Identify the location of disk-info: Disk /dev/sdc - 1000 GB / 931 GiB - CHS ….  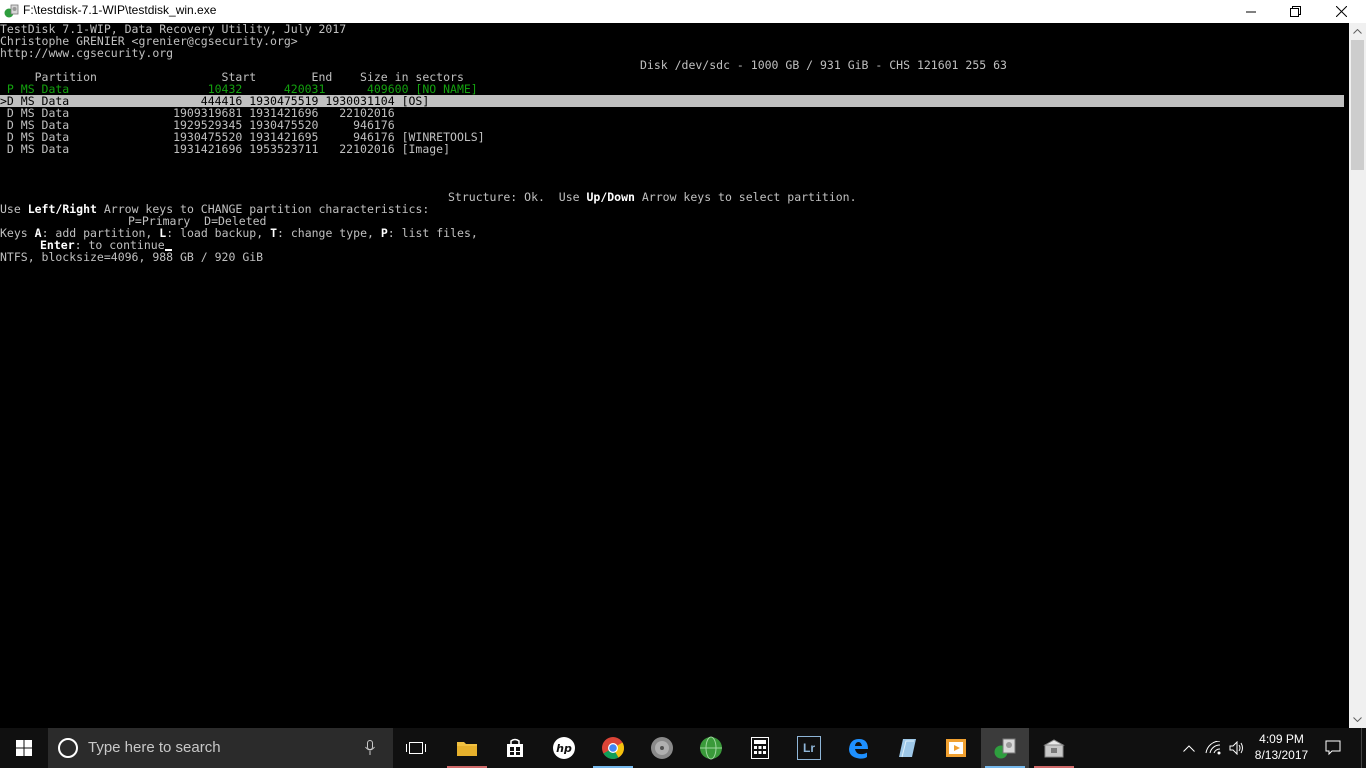
(823, 65).